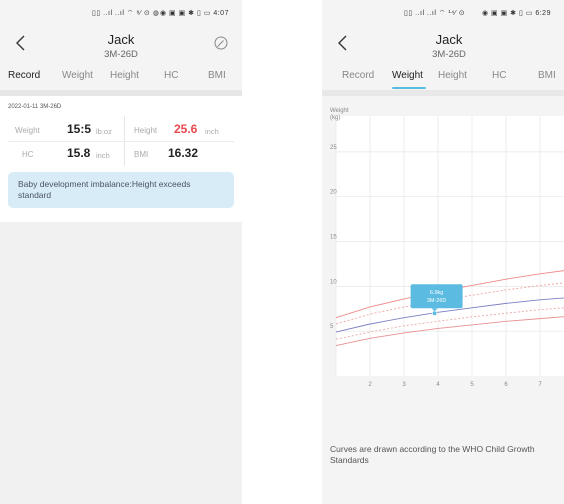  What do you see at coordinates (194, 13) in the screenshot?
I see `status-right: ◉ ▣ ▣ ✱ ▯ ▭ 4:07` at bounding box center [194, 13].